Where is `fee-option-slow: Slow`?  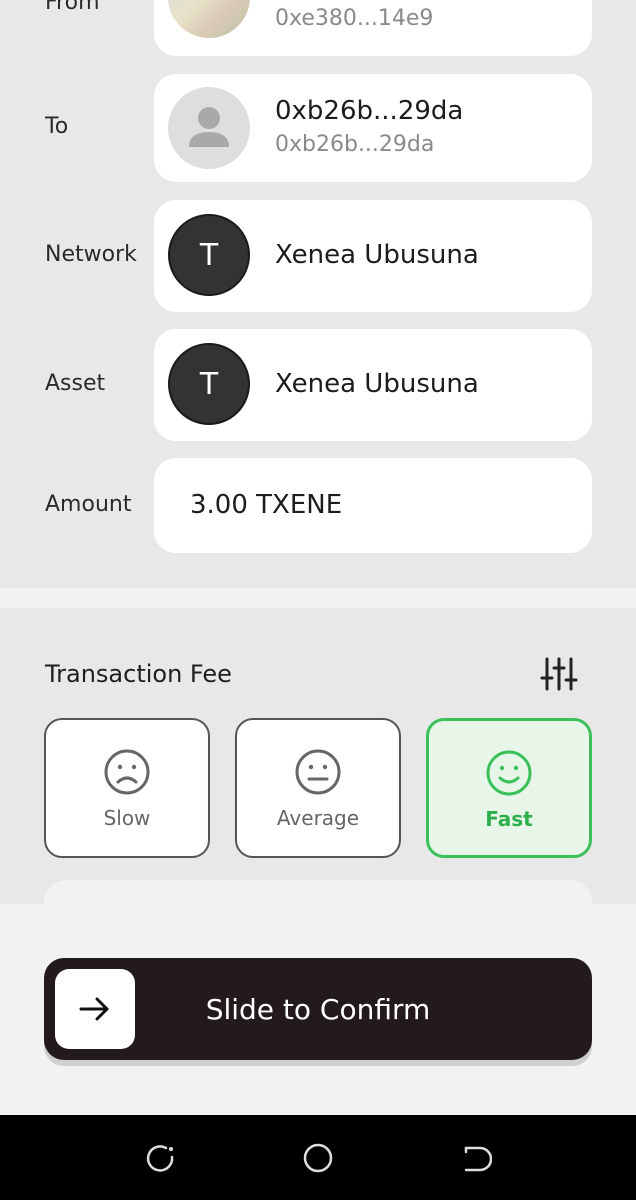
fee-option-slow: Slow is located at coordinates (127, 788).